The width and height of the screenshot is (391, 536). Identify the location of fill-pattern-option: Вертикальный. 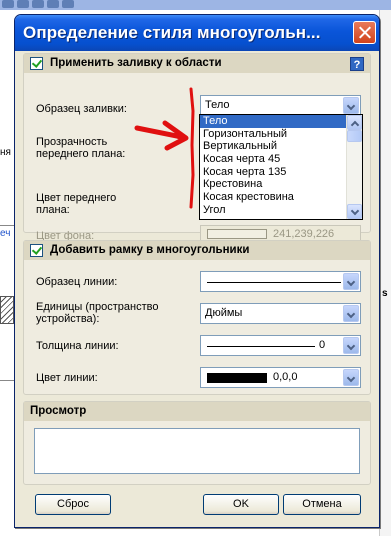
(273, 146).